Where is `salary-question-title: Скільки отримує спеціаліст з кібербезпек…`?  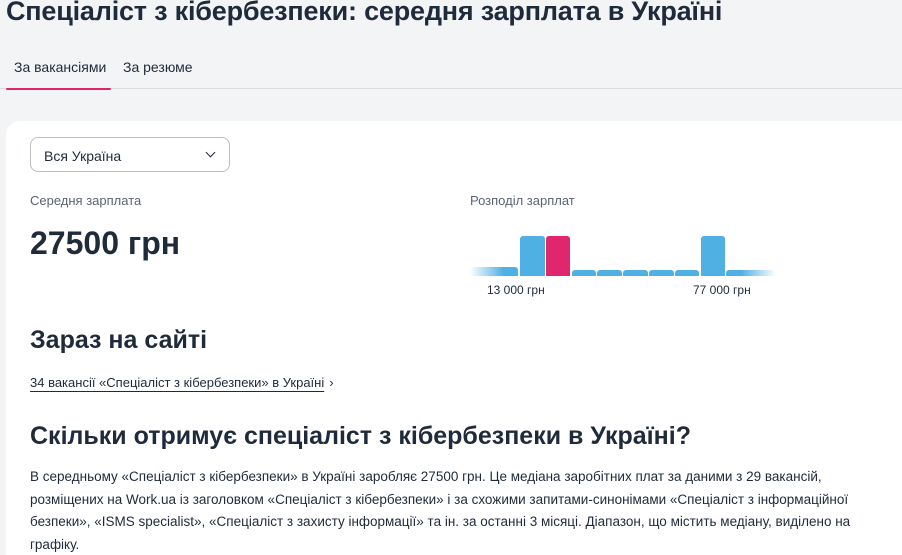
salary-question-title: Скільки отримує спеціаліст з кібербезпек… is located at coordinates (360, 436).